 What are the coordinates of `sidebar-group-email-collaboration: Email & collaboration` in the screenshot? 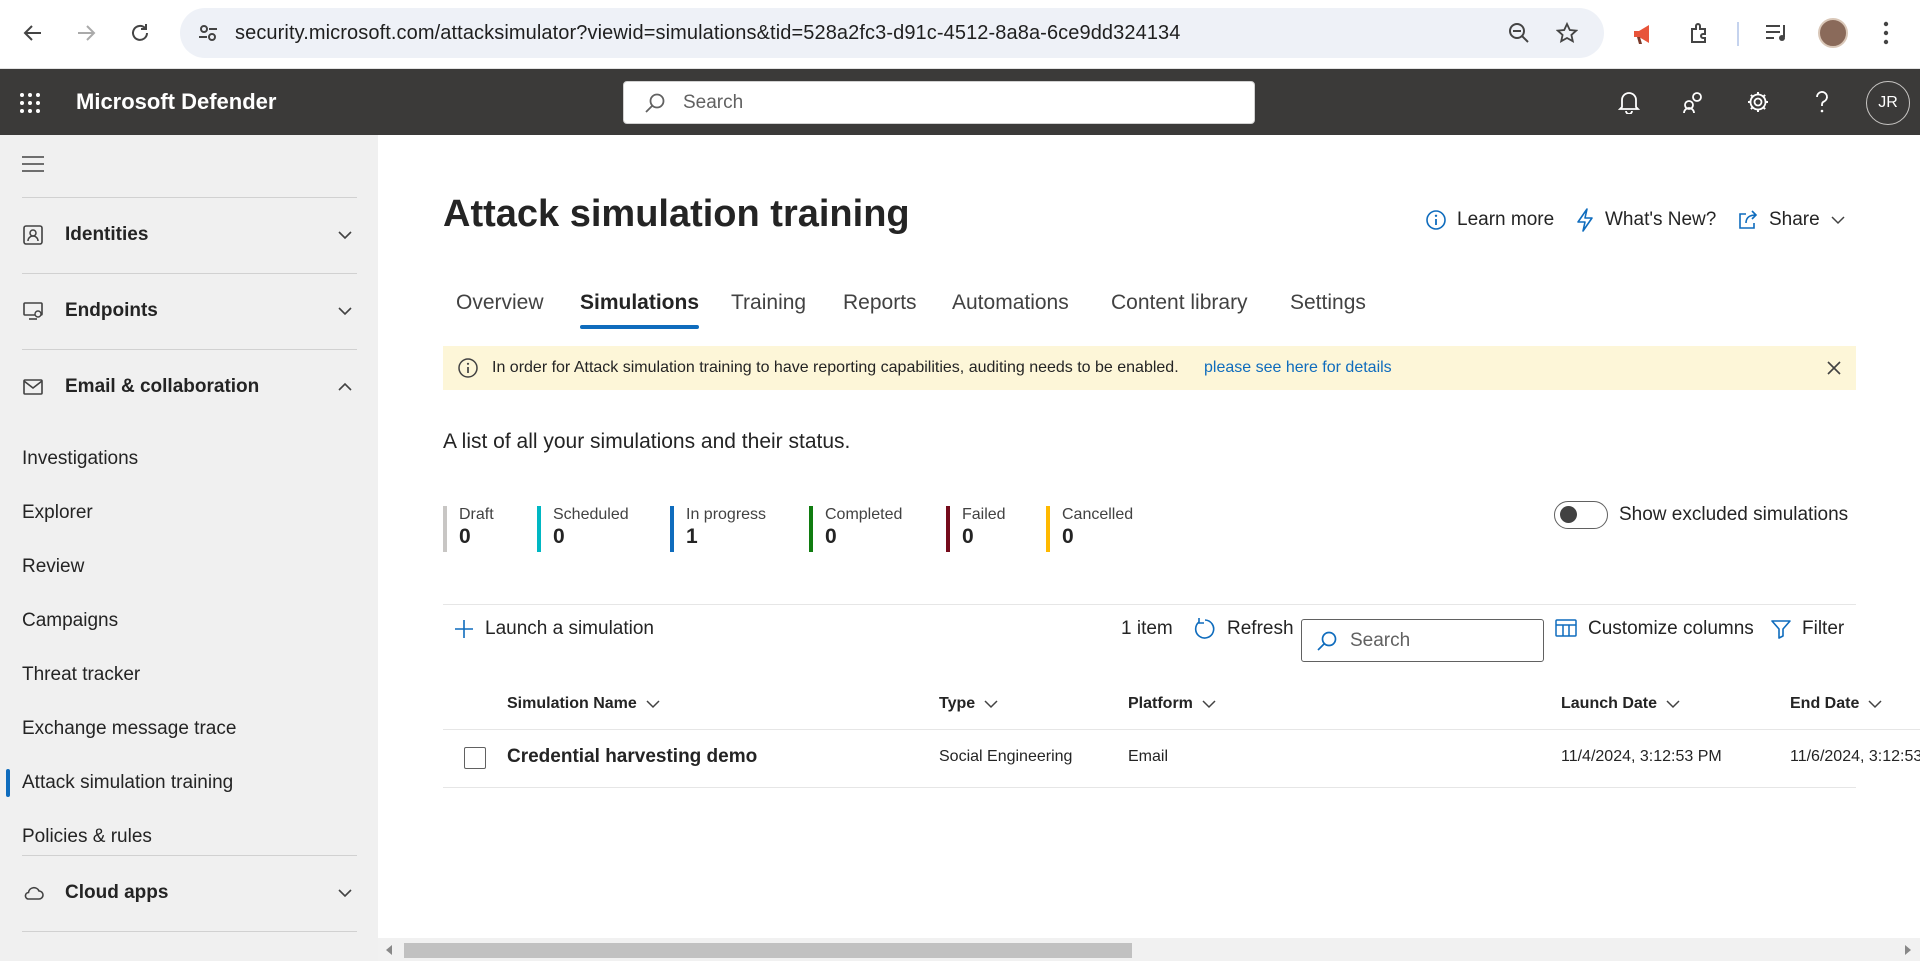 It's located at (189, 387).